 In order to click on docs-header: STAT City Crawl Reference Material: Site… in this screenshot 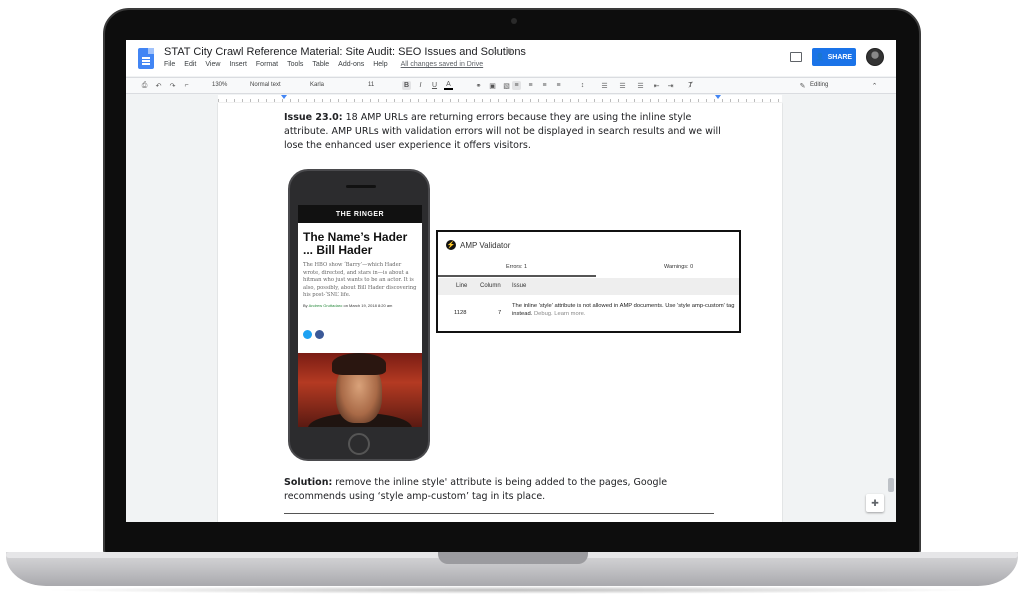, I will do `click(511, 58)`.